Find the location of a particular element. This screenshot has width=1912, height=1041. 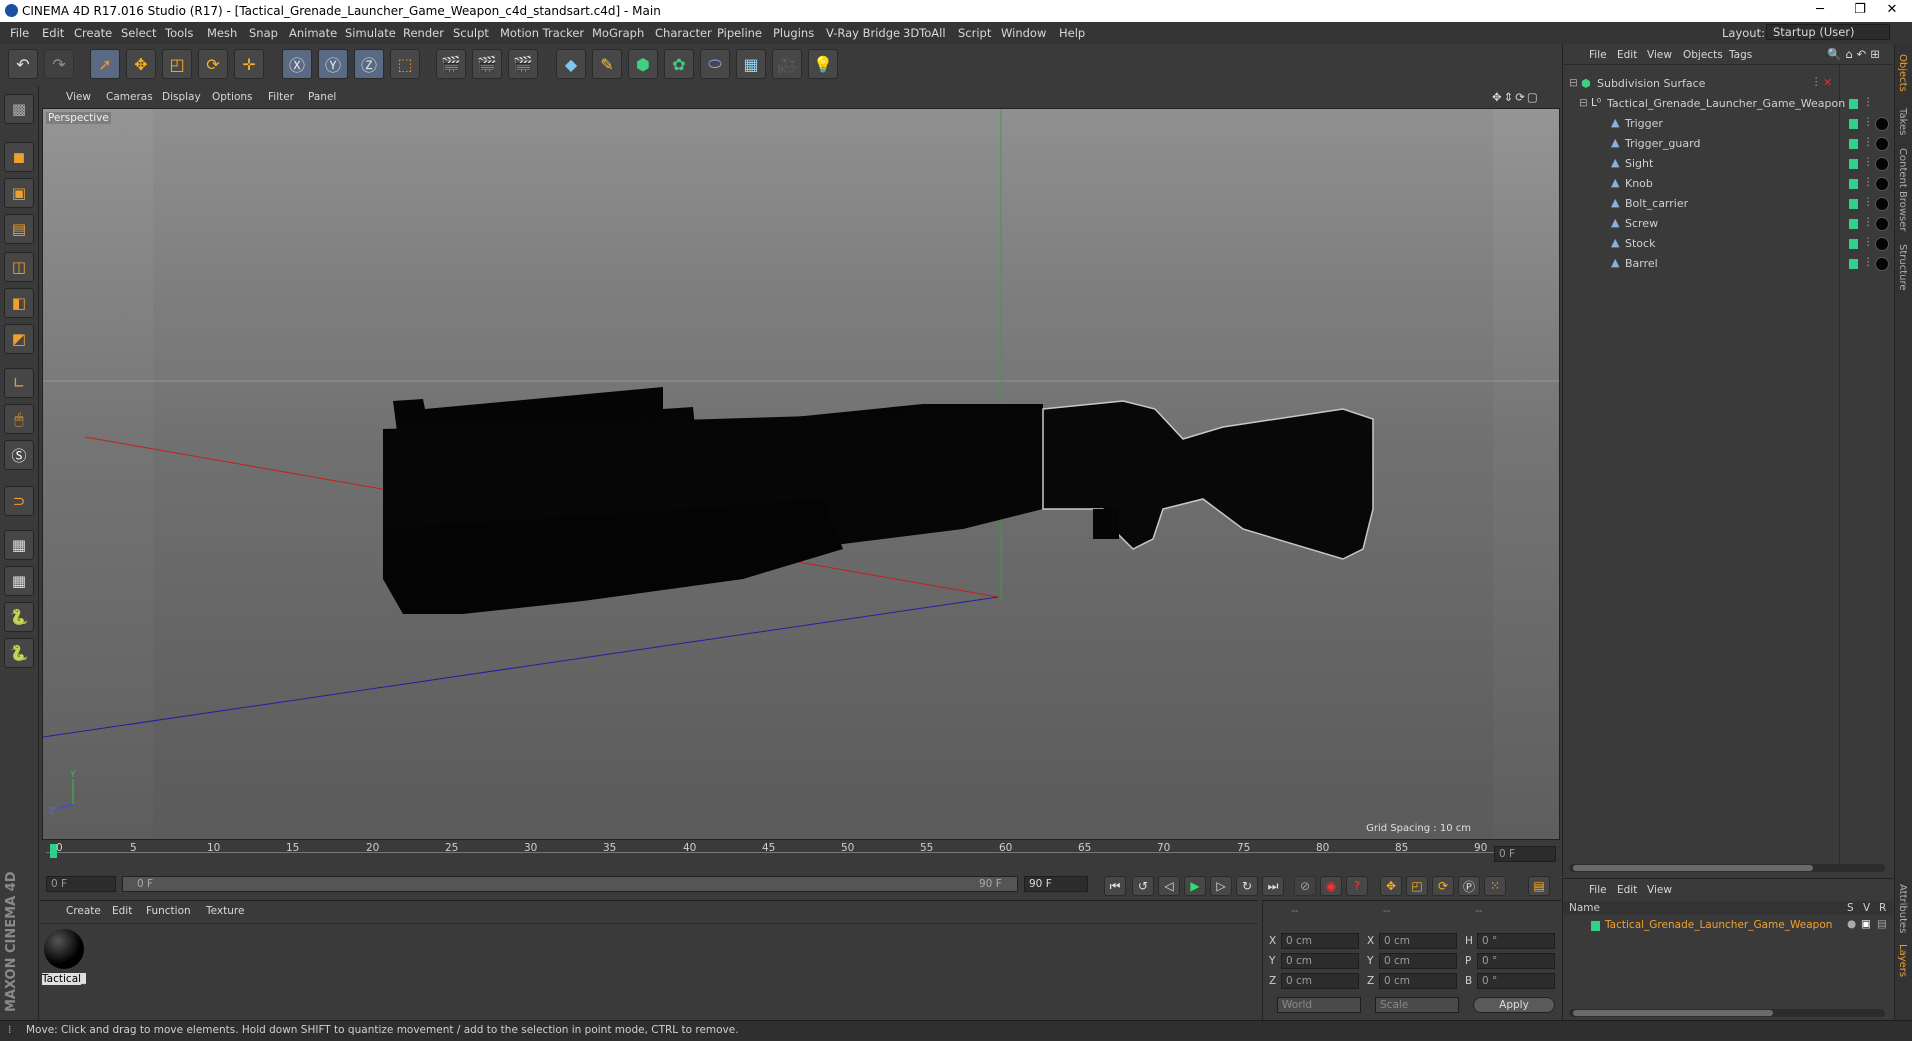

y-axis-lock-button: Ⓨ is located at coordinates (333, 64).